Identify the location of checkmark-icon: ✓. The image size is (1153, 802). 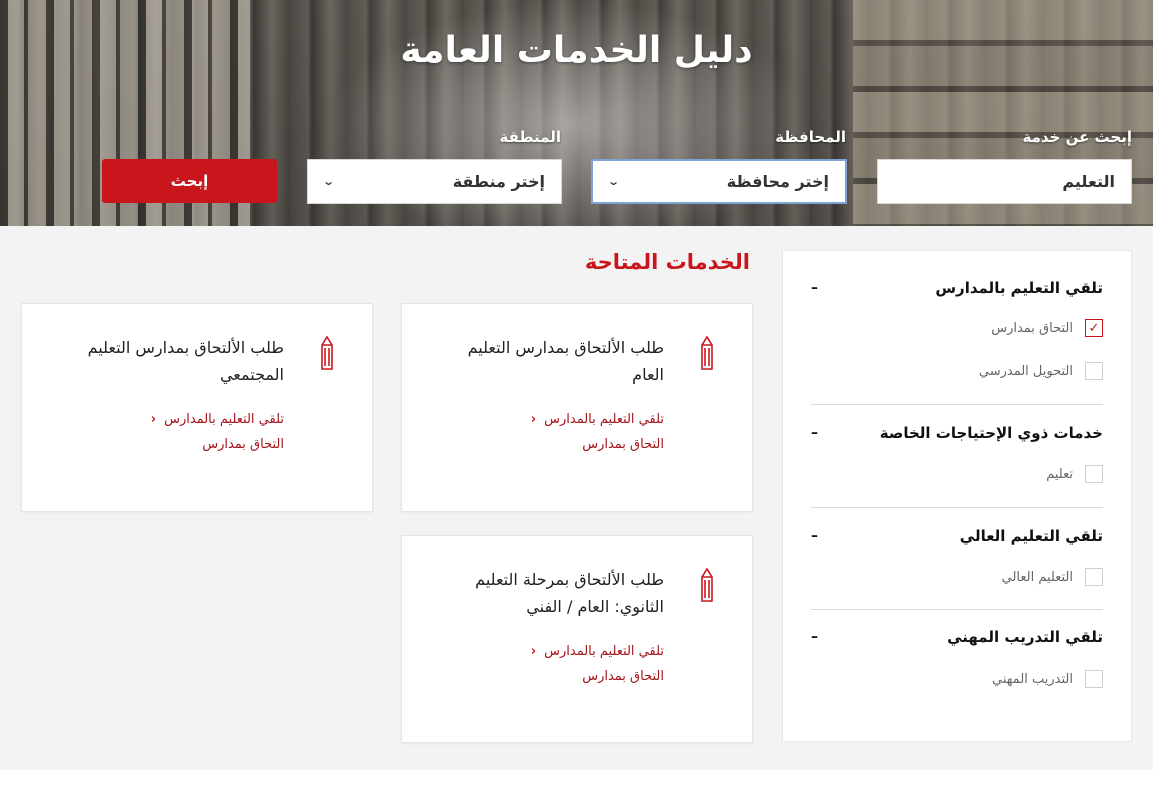
(1094, 328).